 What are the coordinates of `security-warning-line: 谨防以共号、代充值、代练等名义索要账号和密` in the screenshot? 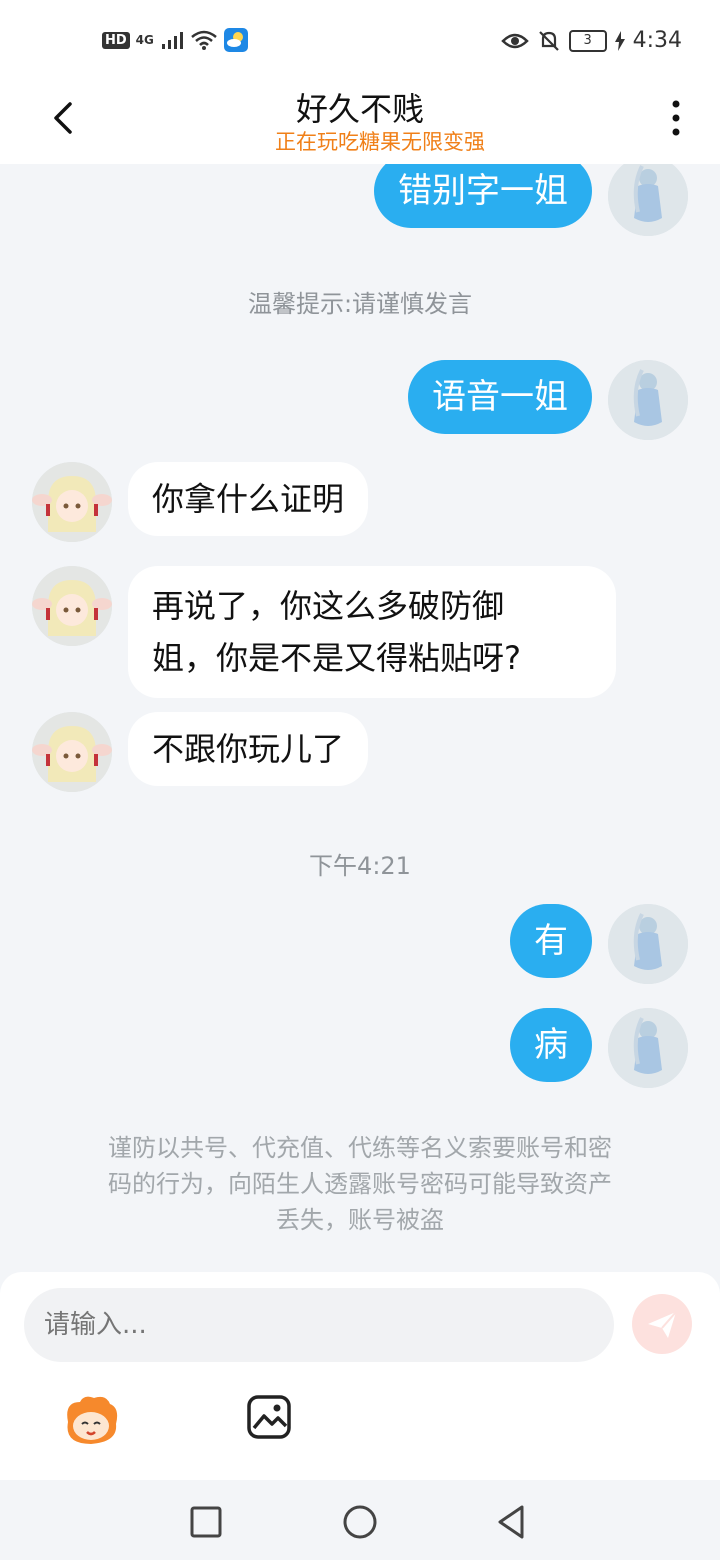 It's located at (360, 1148).